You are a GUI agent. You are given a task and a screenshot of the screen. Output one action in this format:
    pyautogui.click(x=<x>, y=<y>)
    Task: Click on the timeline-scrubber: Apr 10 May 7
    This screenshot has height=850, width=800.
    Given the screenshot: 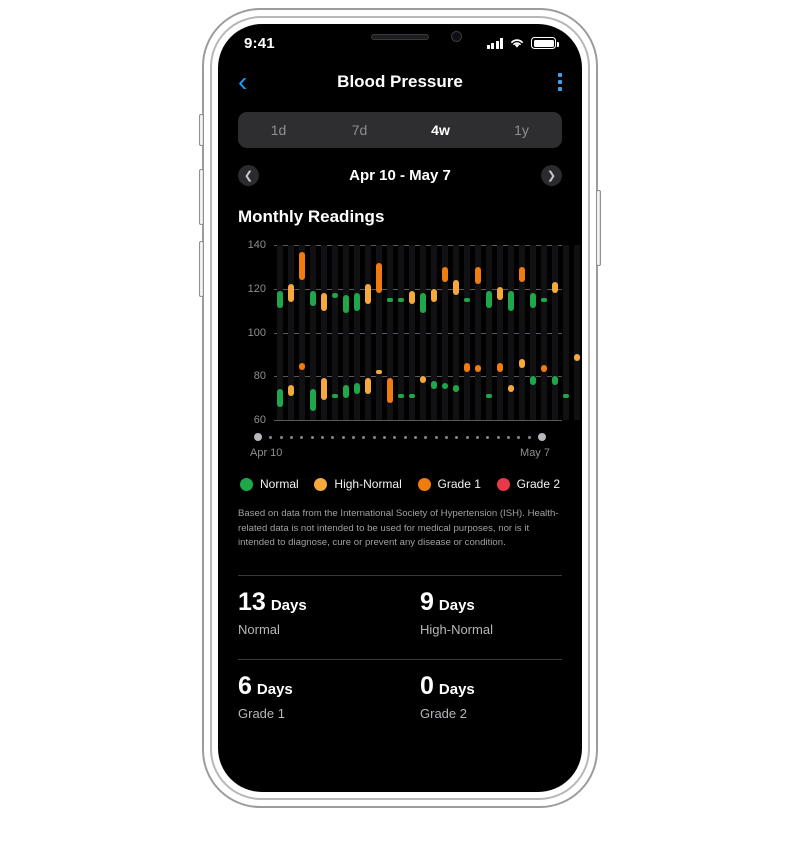 What is the action you would take?
    pyautogui.click(x=400, y=439)
    